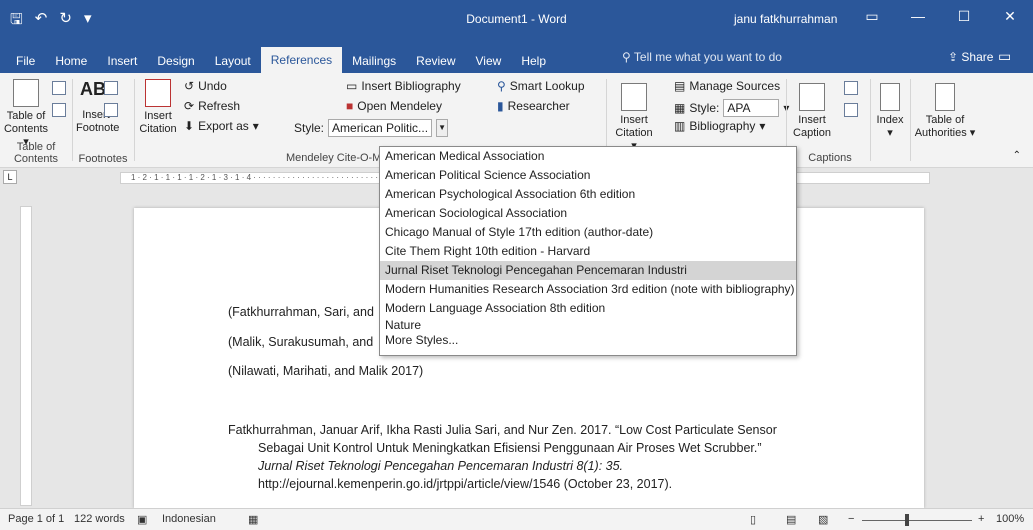 The height and width of the screenshot is (530, 1033). Describe the element at coordinates (533, 61) in the screenshot. I see `tab-help: Help` at that location.